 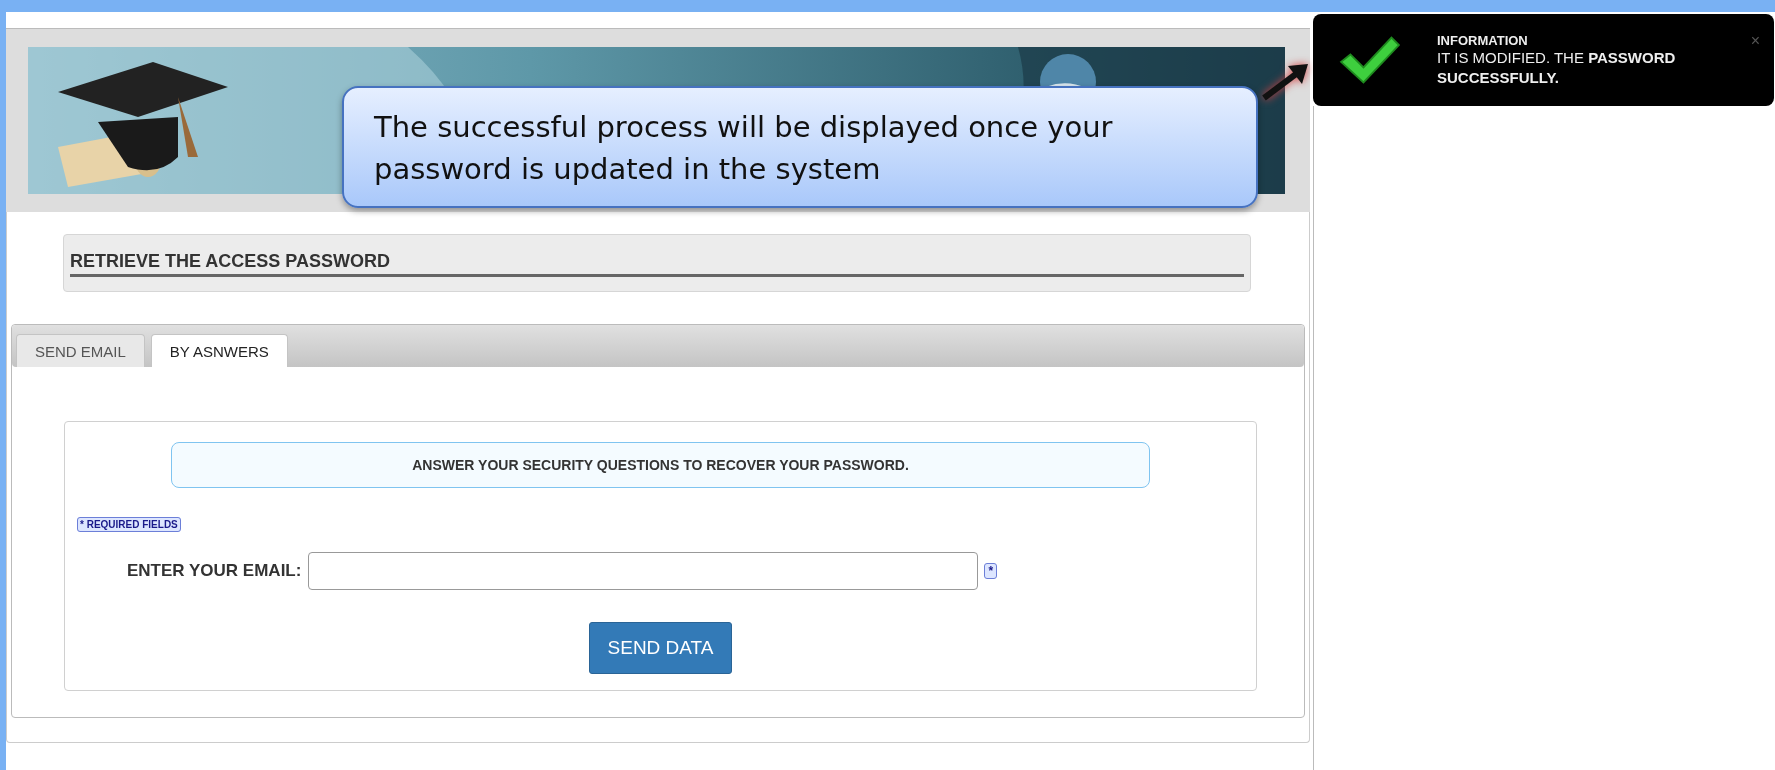 I want to click on section-title: RETRIEVE THE ACCESS PASSWORD, so click(x=657, y=264).